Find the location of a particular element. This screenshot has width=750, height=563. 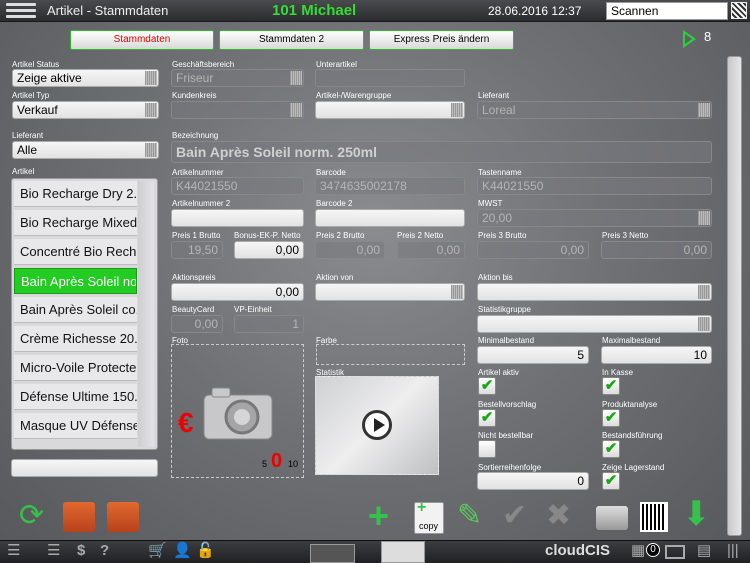

nicht-bestellbar-label: Nicht bestellbar is located at coordinates (506, 435).